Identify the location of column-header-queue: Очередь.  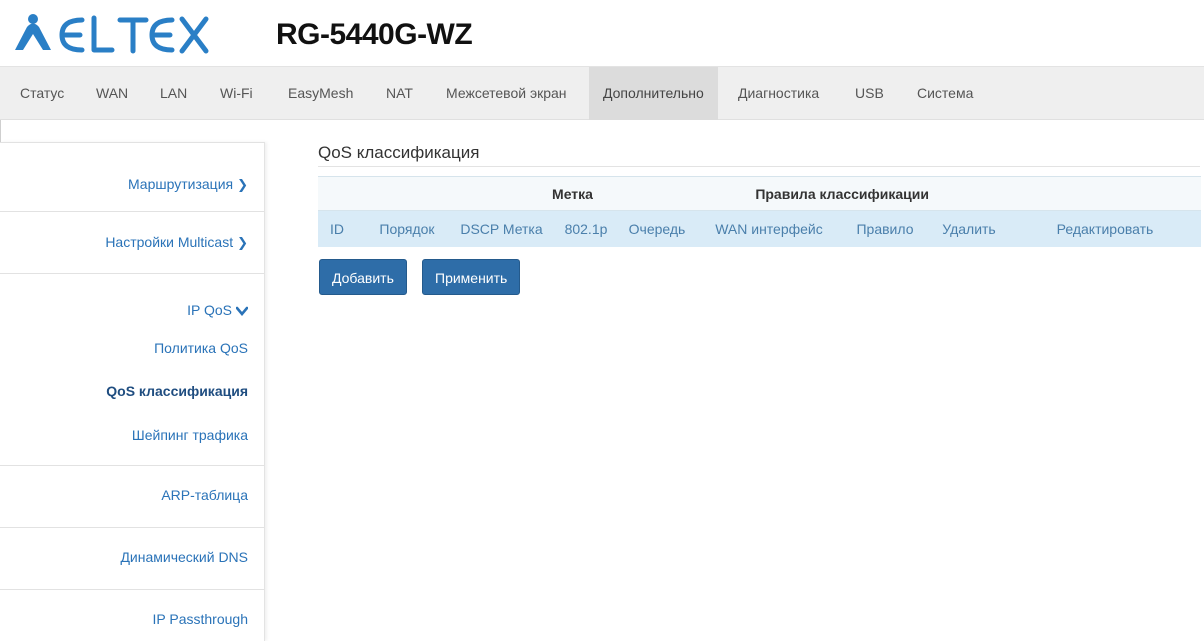
(657, 228).